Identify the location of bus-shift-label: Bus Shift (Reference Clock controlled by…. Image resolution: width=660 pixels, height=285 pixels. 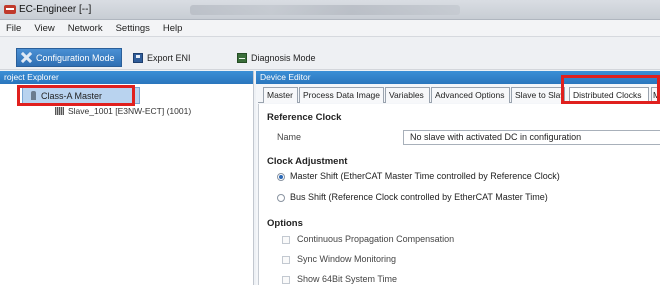
(419, 197).